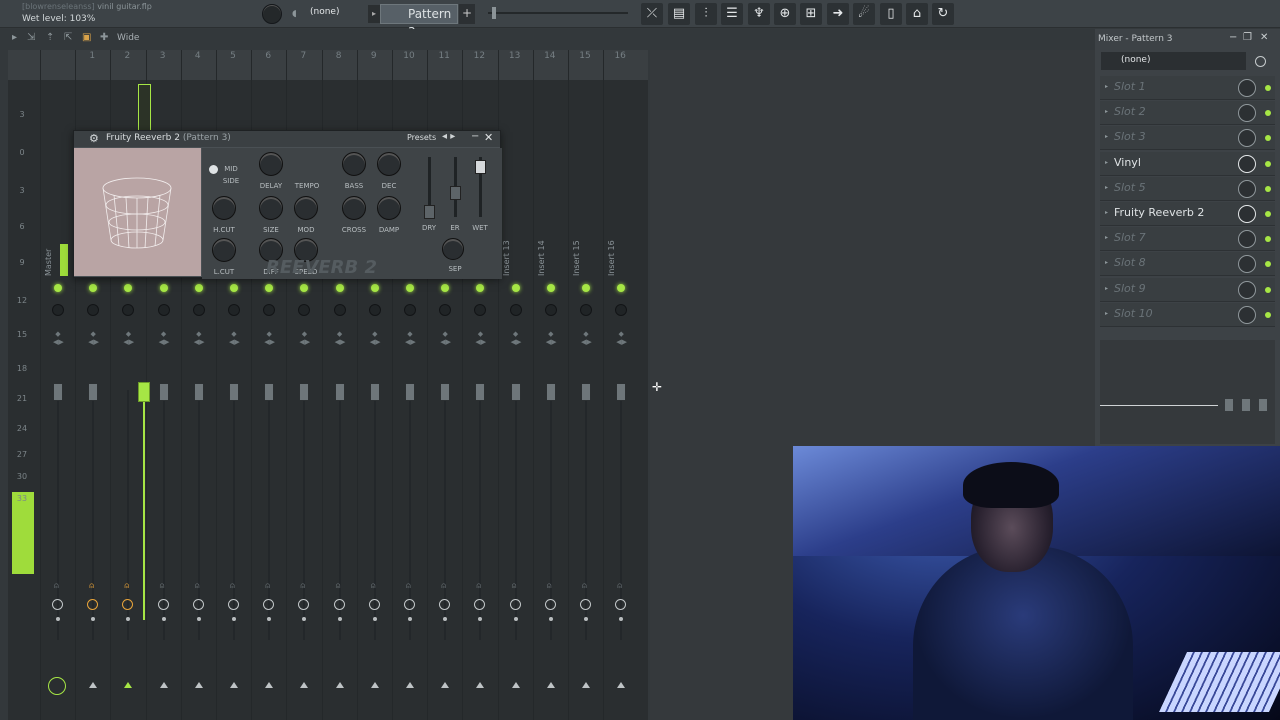 The height and width of the screenshot is (720, 1280). What do you see at coordinates (419, 21) in the screenshot?
I see `pattern-selector: Pattern 3` at bounding box center [419, 21].